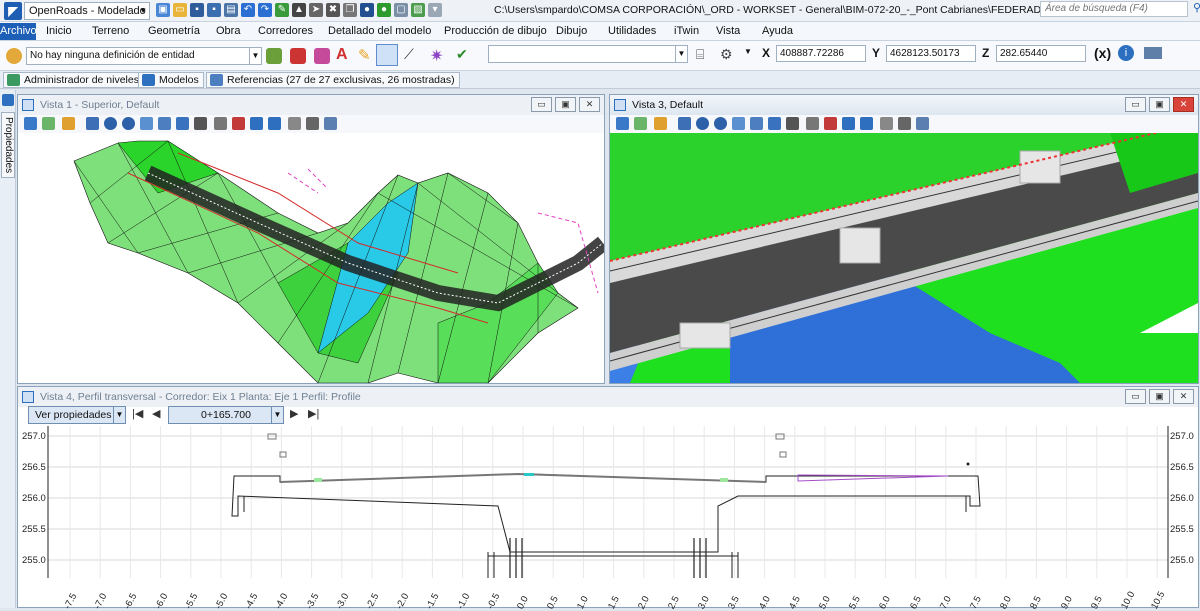 This screenshot has width=1200, height=611. What do you see at coordinates (285, 31) in the screenshot?
I see `tab-corredores: Corredores` at bounding box center [285, 31].